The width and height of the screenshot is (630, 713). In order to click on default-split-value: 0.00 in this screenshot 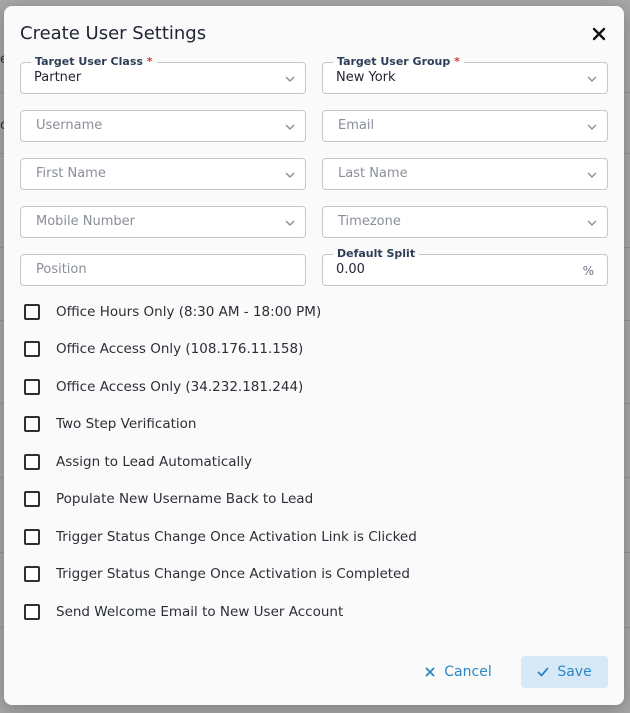, I will do `click(350, 269)`.